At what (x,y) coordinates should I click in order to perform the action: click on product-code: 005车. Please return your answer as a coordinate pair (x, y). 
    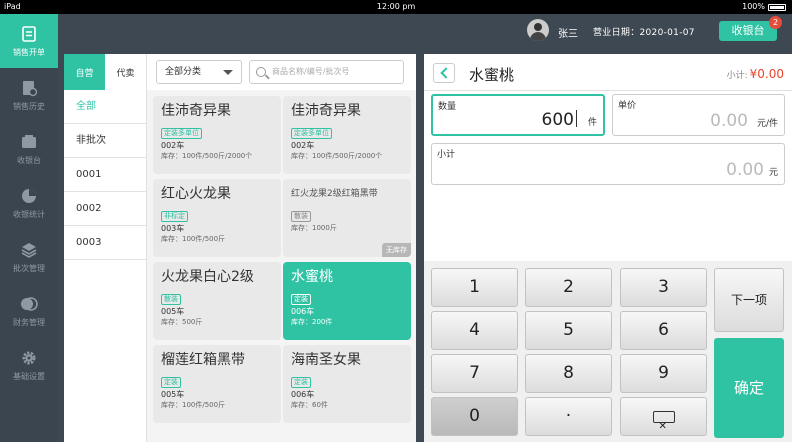
    Looking at the image, I should click on (173, 394).